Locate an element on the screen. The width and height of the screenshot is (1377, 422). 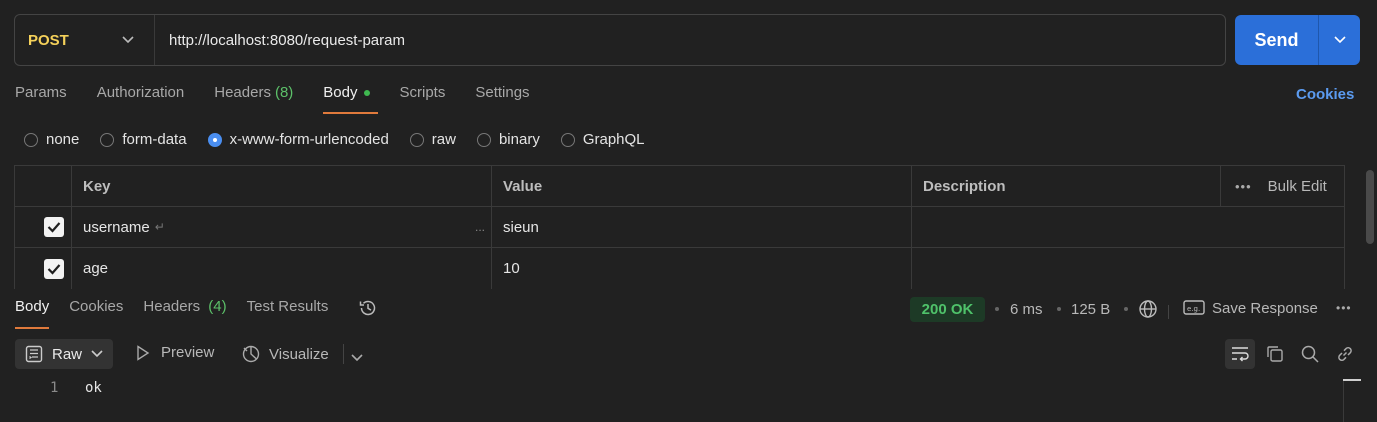
save-response-button: e.g. Save Response is located at coordinates (1250, 308).